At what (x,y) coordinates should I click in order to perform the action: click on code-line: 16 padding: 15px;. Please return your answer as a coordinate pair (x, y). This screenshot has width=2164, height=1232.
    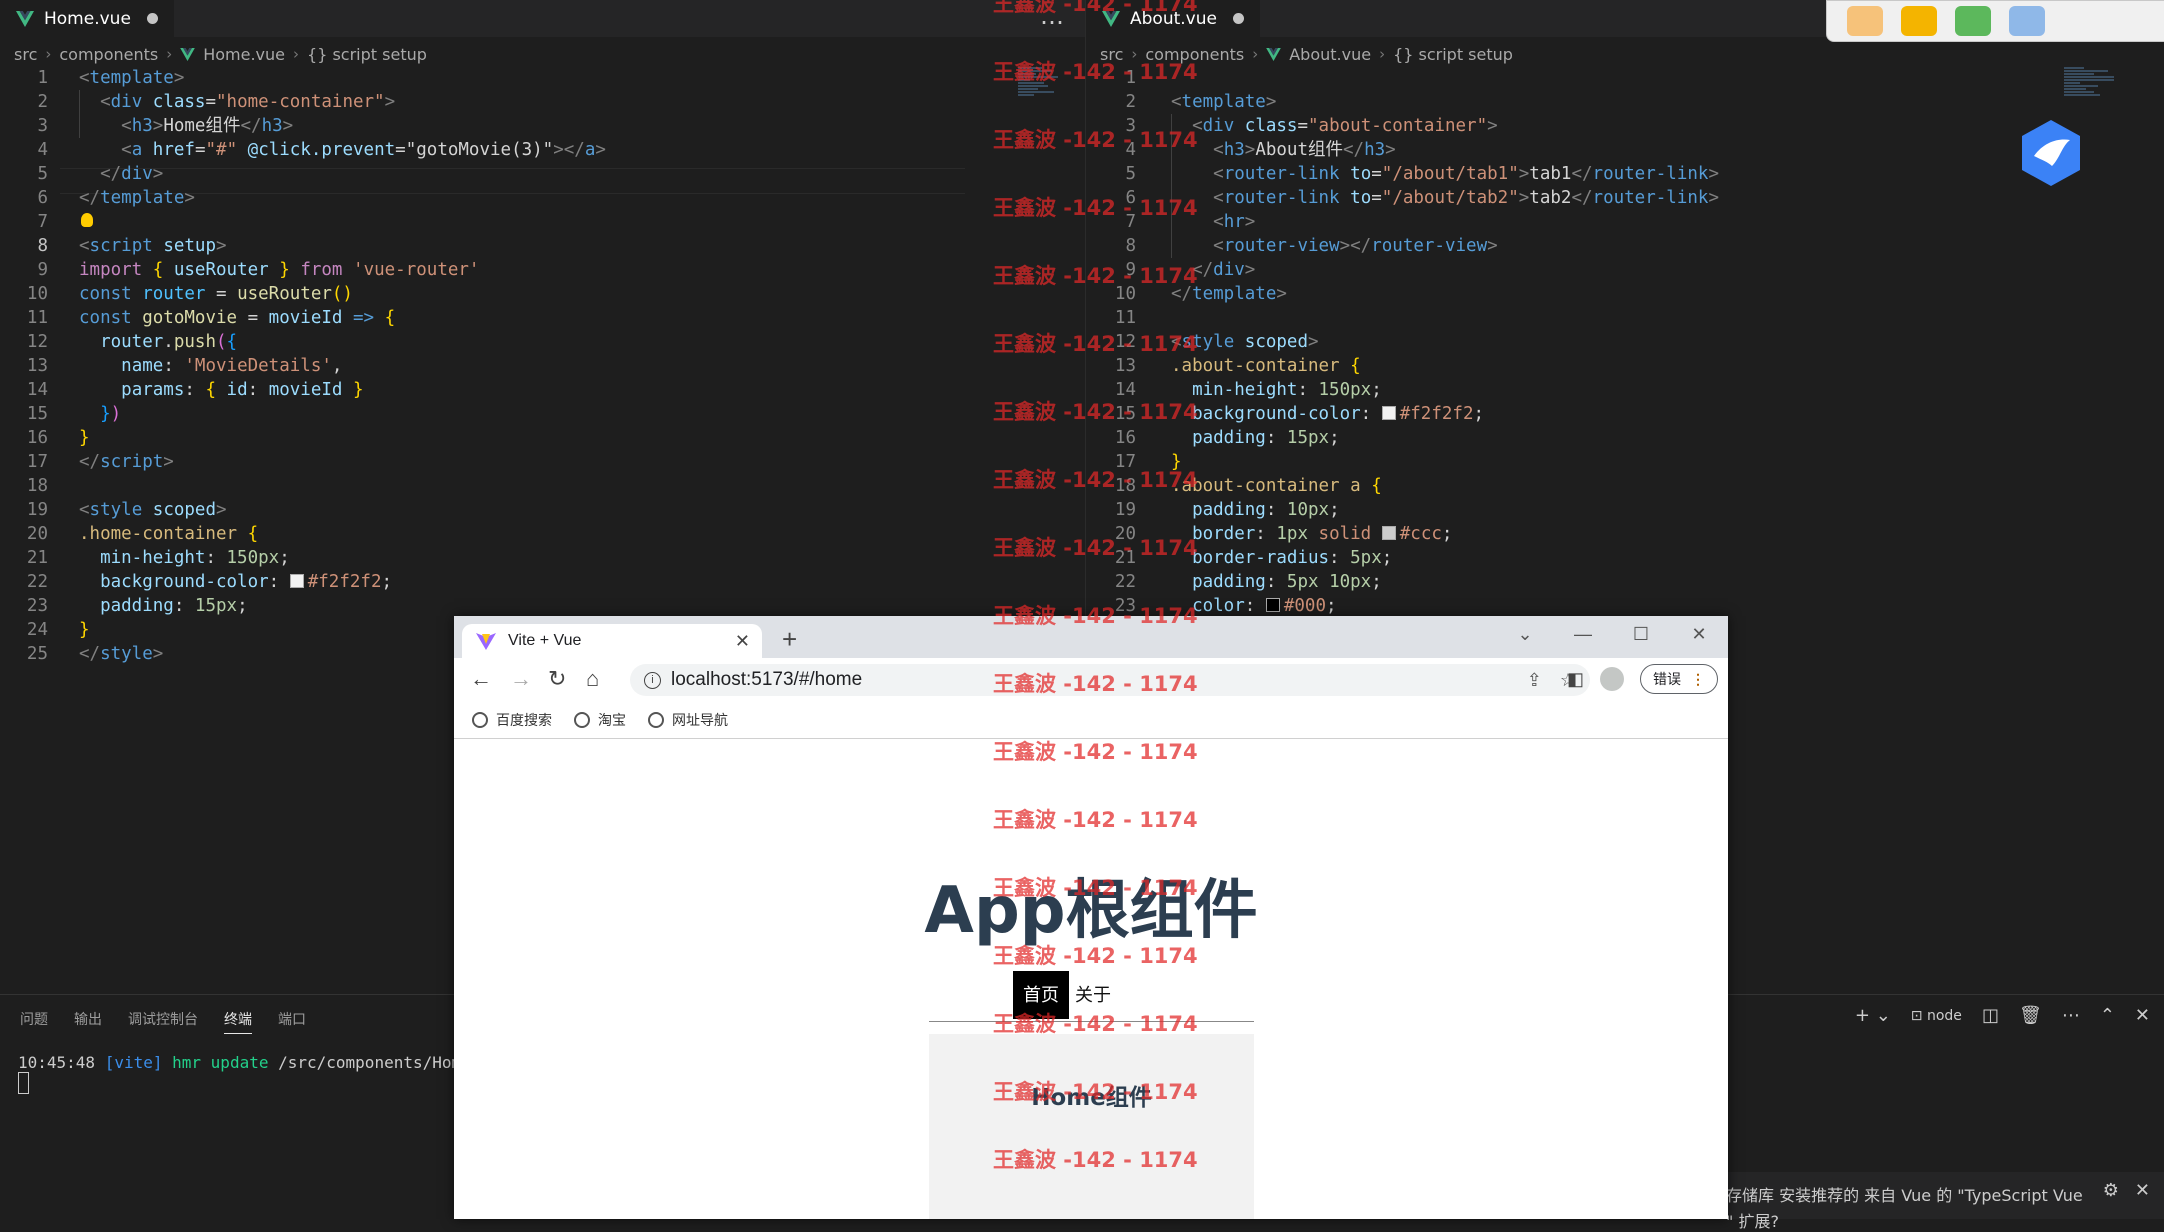
    Looking at the image, I should click on (1625, 438).